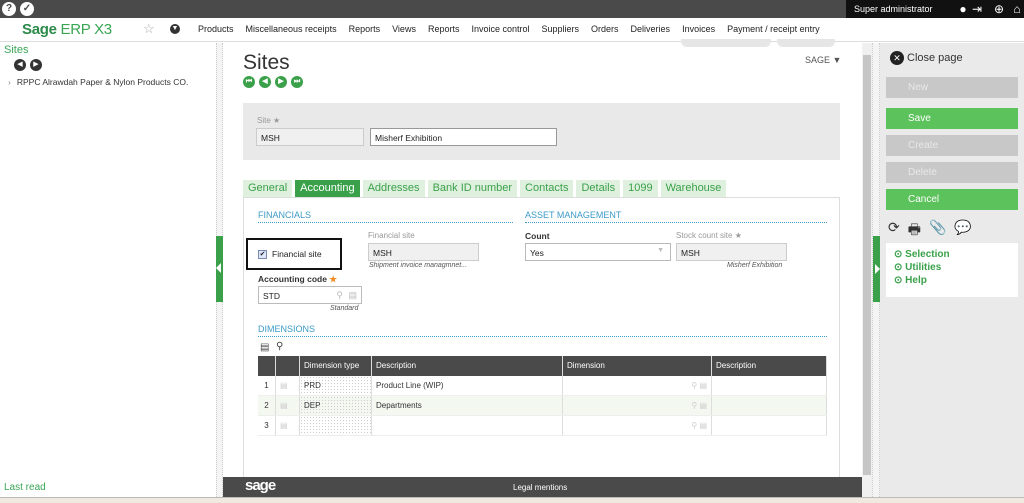 This screenshot has height=503, width=1024. I want to click on table-row: 3 ▤ ⚲ ▤, so click(542, 426).